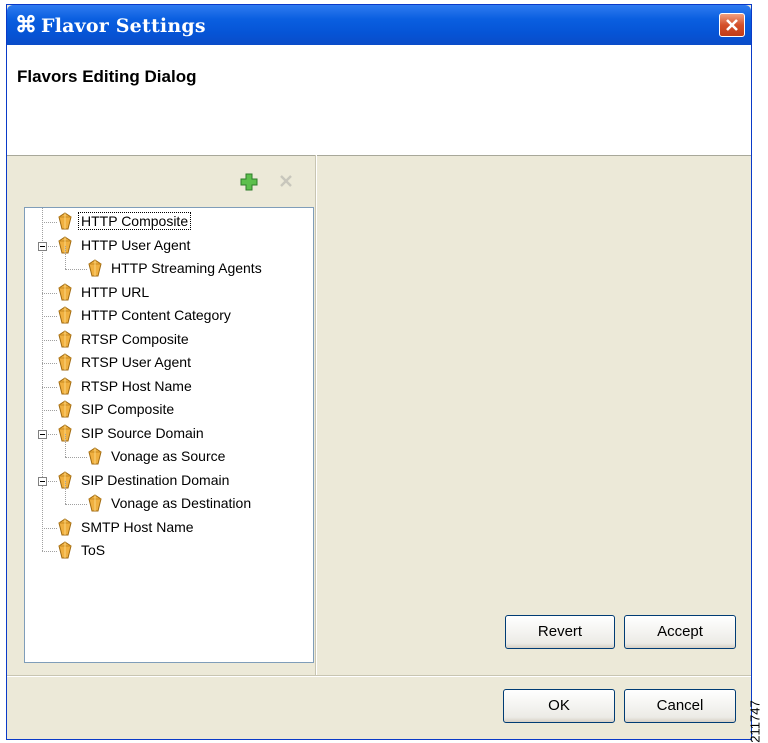  I want to click on tree-item: ToS, so click(168, 550).